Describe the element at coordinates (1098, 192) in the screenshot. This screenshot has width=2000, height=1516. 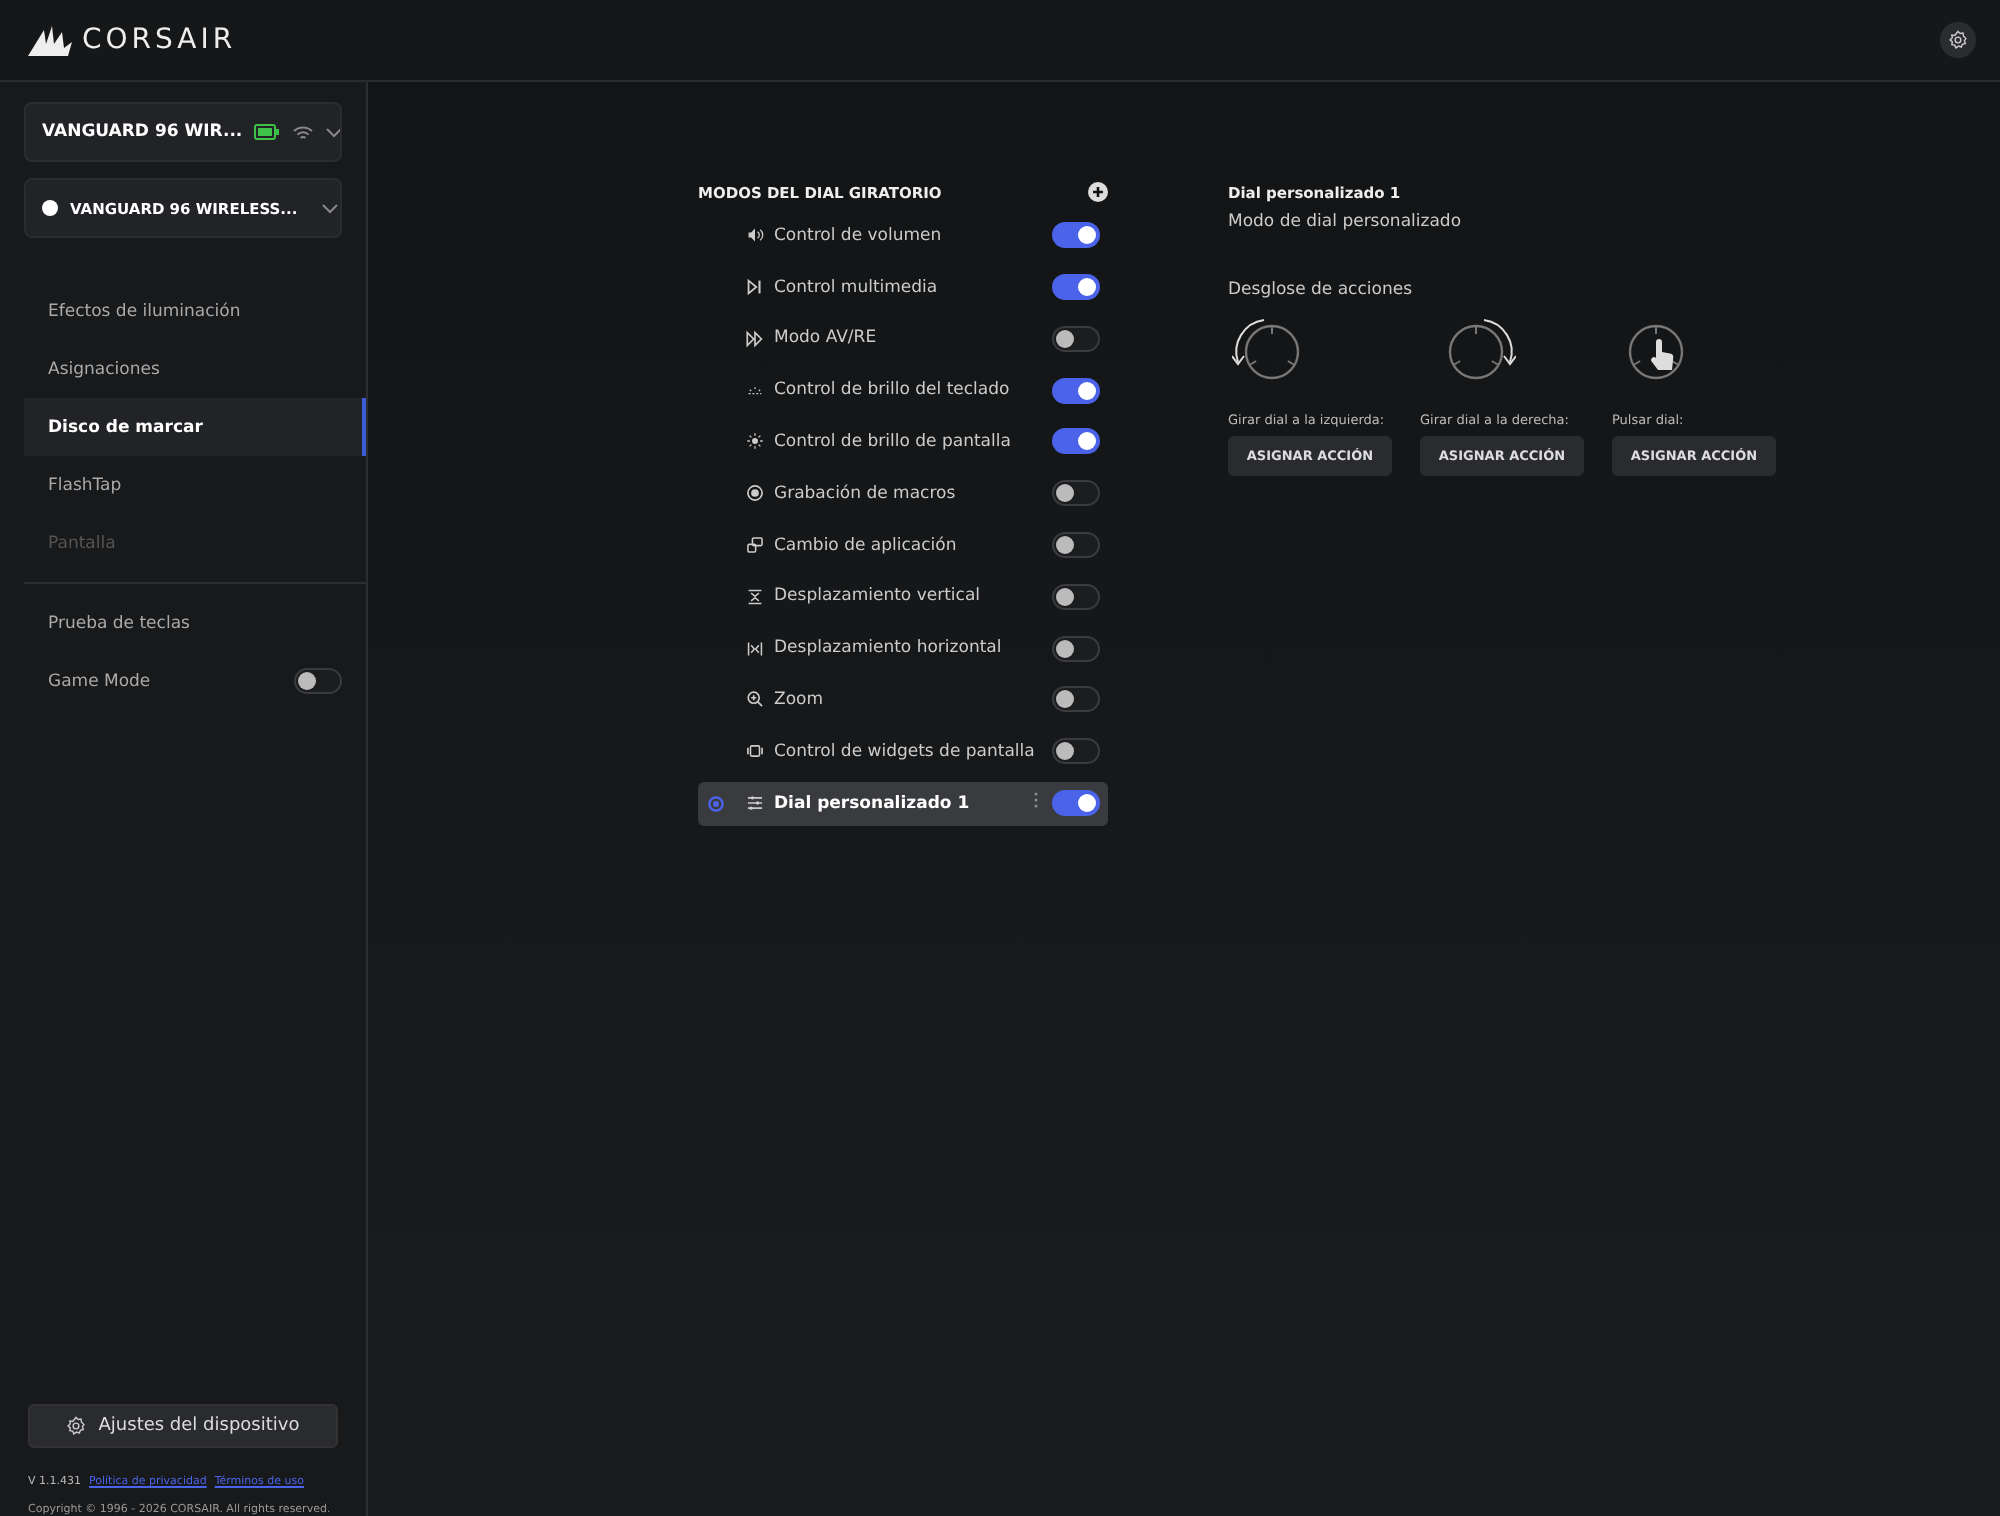
I see `add-icon` at that location.